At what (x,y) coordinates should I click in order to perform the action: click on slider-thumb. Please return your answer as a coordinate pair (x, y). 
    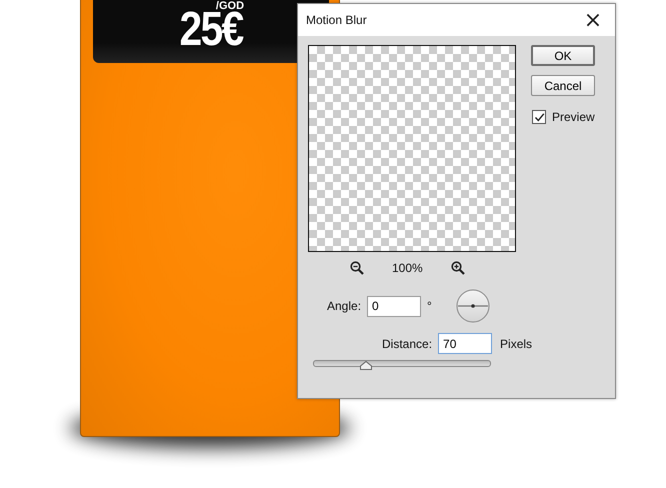
    Looking at the image, I should click on (366, 365).